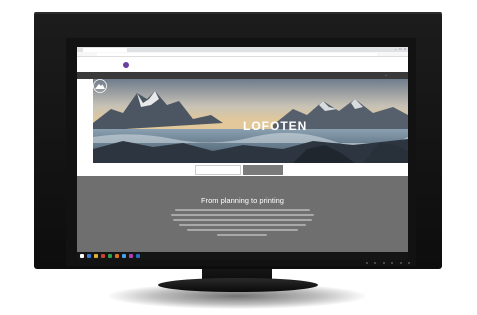  Describe the element at coordinates (218, 170) in the screenshot. I see `section-tab-one` at that location.